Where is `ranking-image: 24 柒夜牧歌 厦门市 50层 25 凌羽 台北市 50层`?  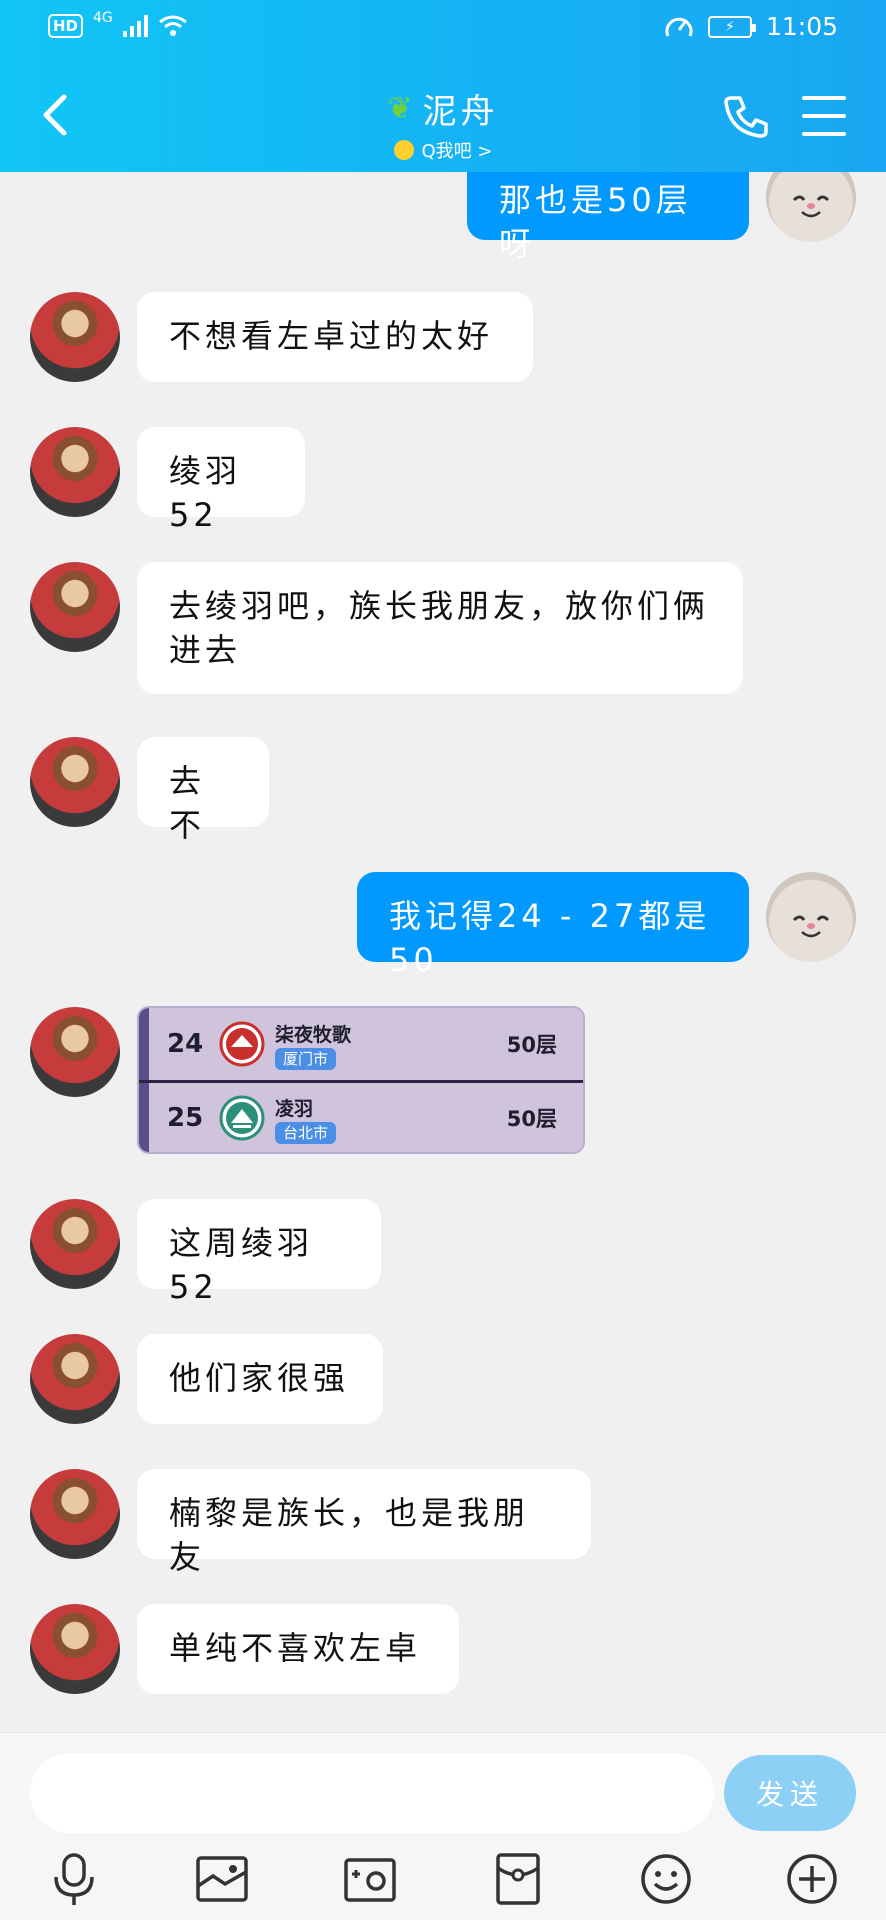 ranking-image: 24 柒夜牧歌 厦门市 50层 25 凌羽 台北市 50层 is located at coordinates (361, 1080).